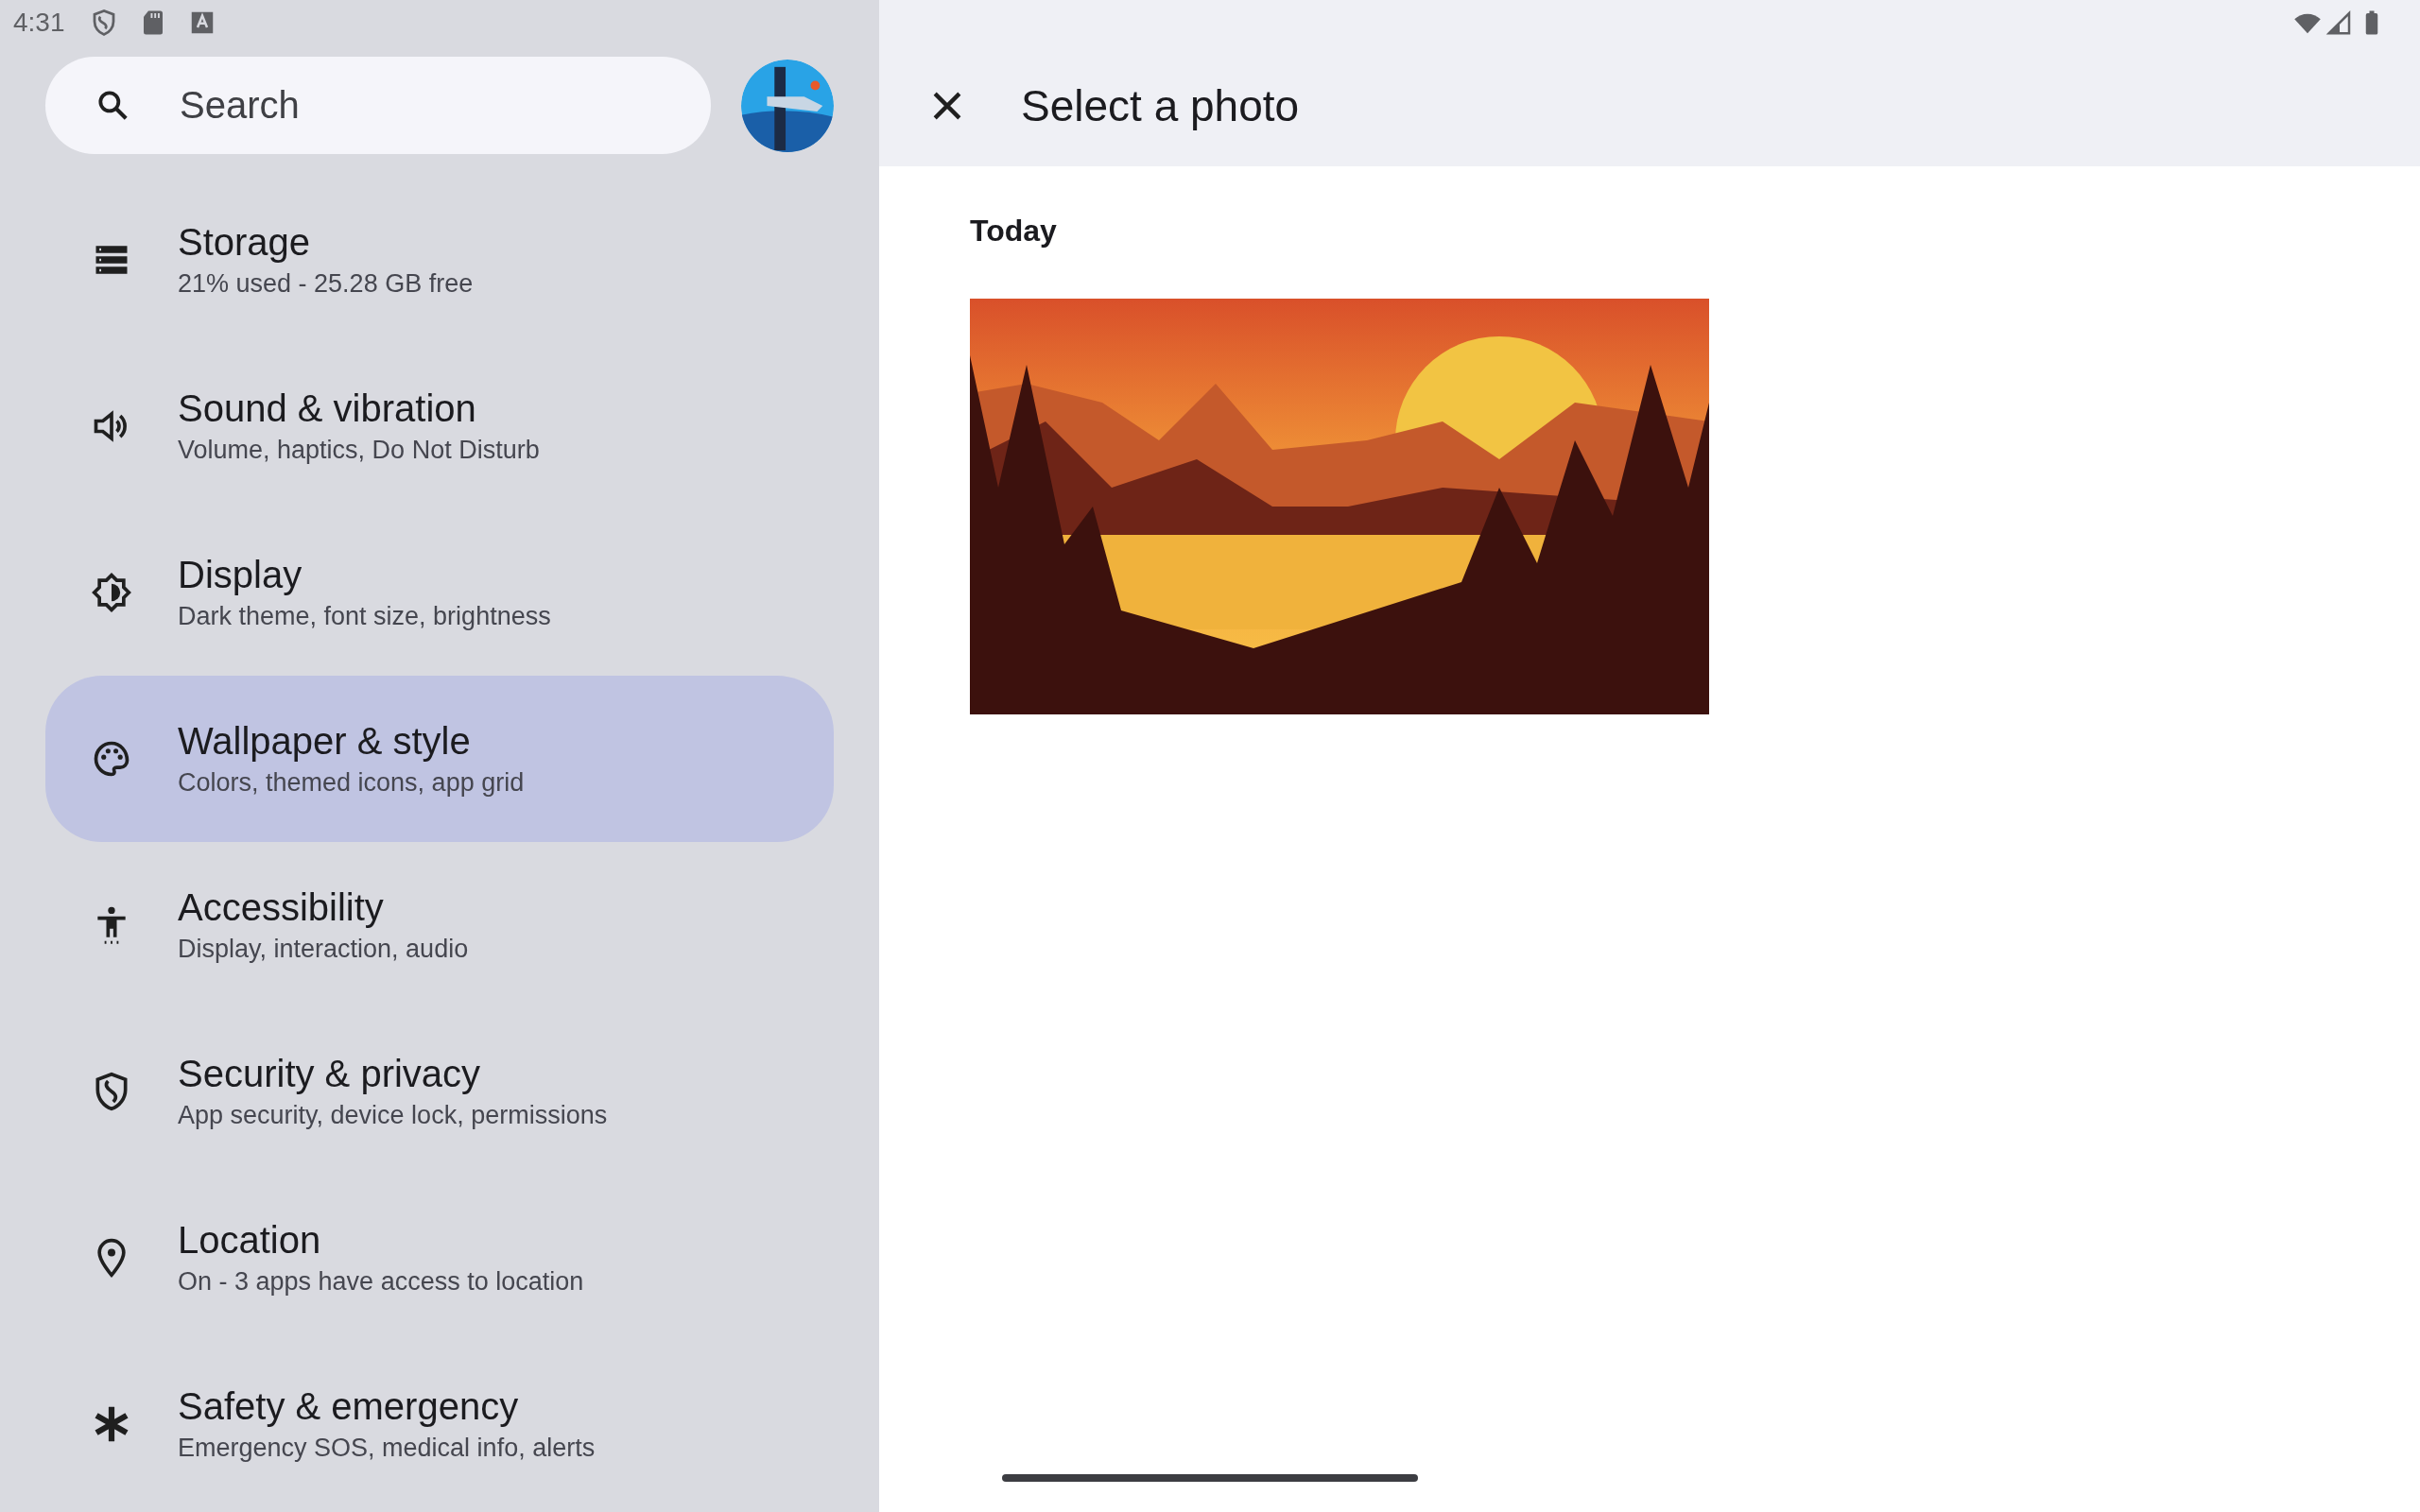 The width and height of the screenshot is (2420, 1512). Describe the element at coordinates (364, 616) in the screenshot. I see `item-subtitle: Dark theme, font size, brightness` at that location.